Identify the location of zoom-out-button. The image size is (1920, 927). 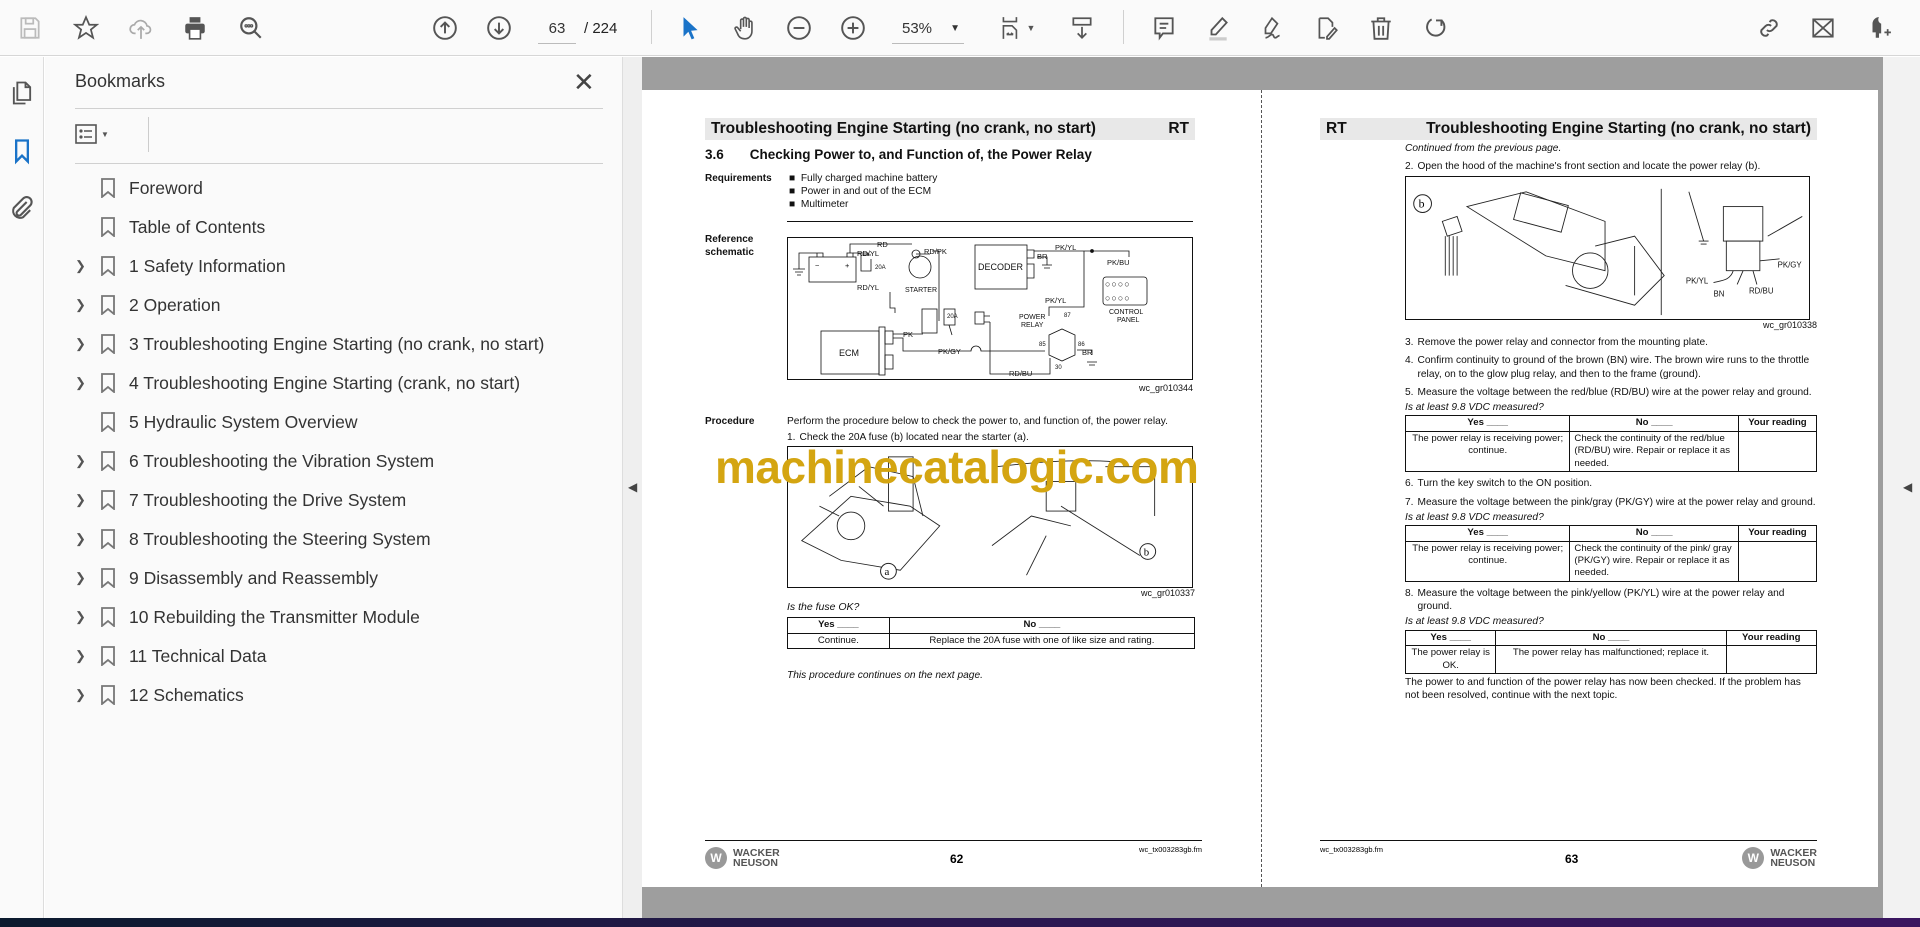
(799, 28).